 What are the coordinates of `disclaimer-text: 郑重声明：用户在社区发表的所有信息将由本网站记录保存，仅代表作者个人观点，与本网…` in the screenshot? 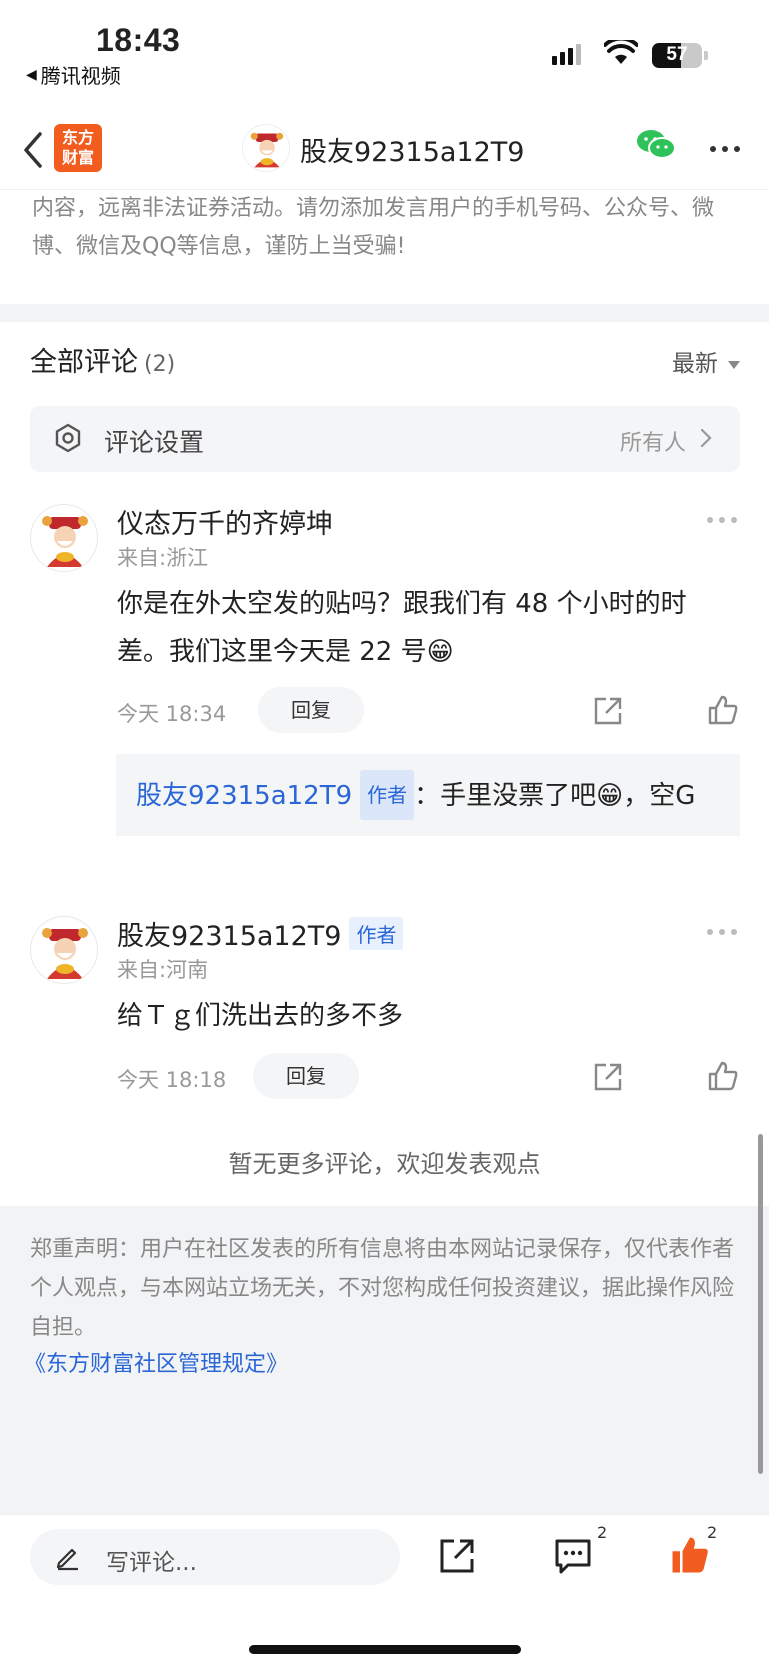 It's located at (382, 1288).